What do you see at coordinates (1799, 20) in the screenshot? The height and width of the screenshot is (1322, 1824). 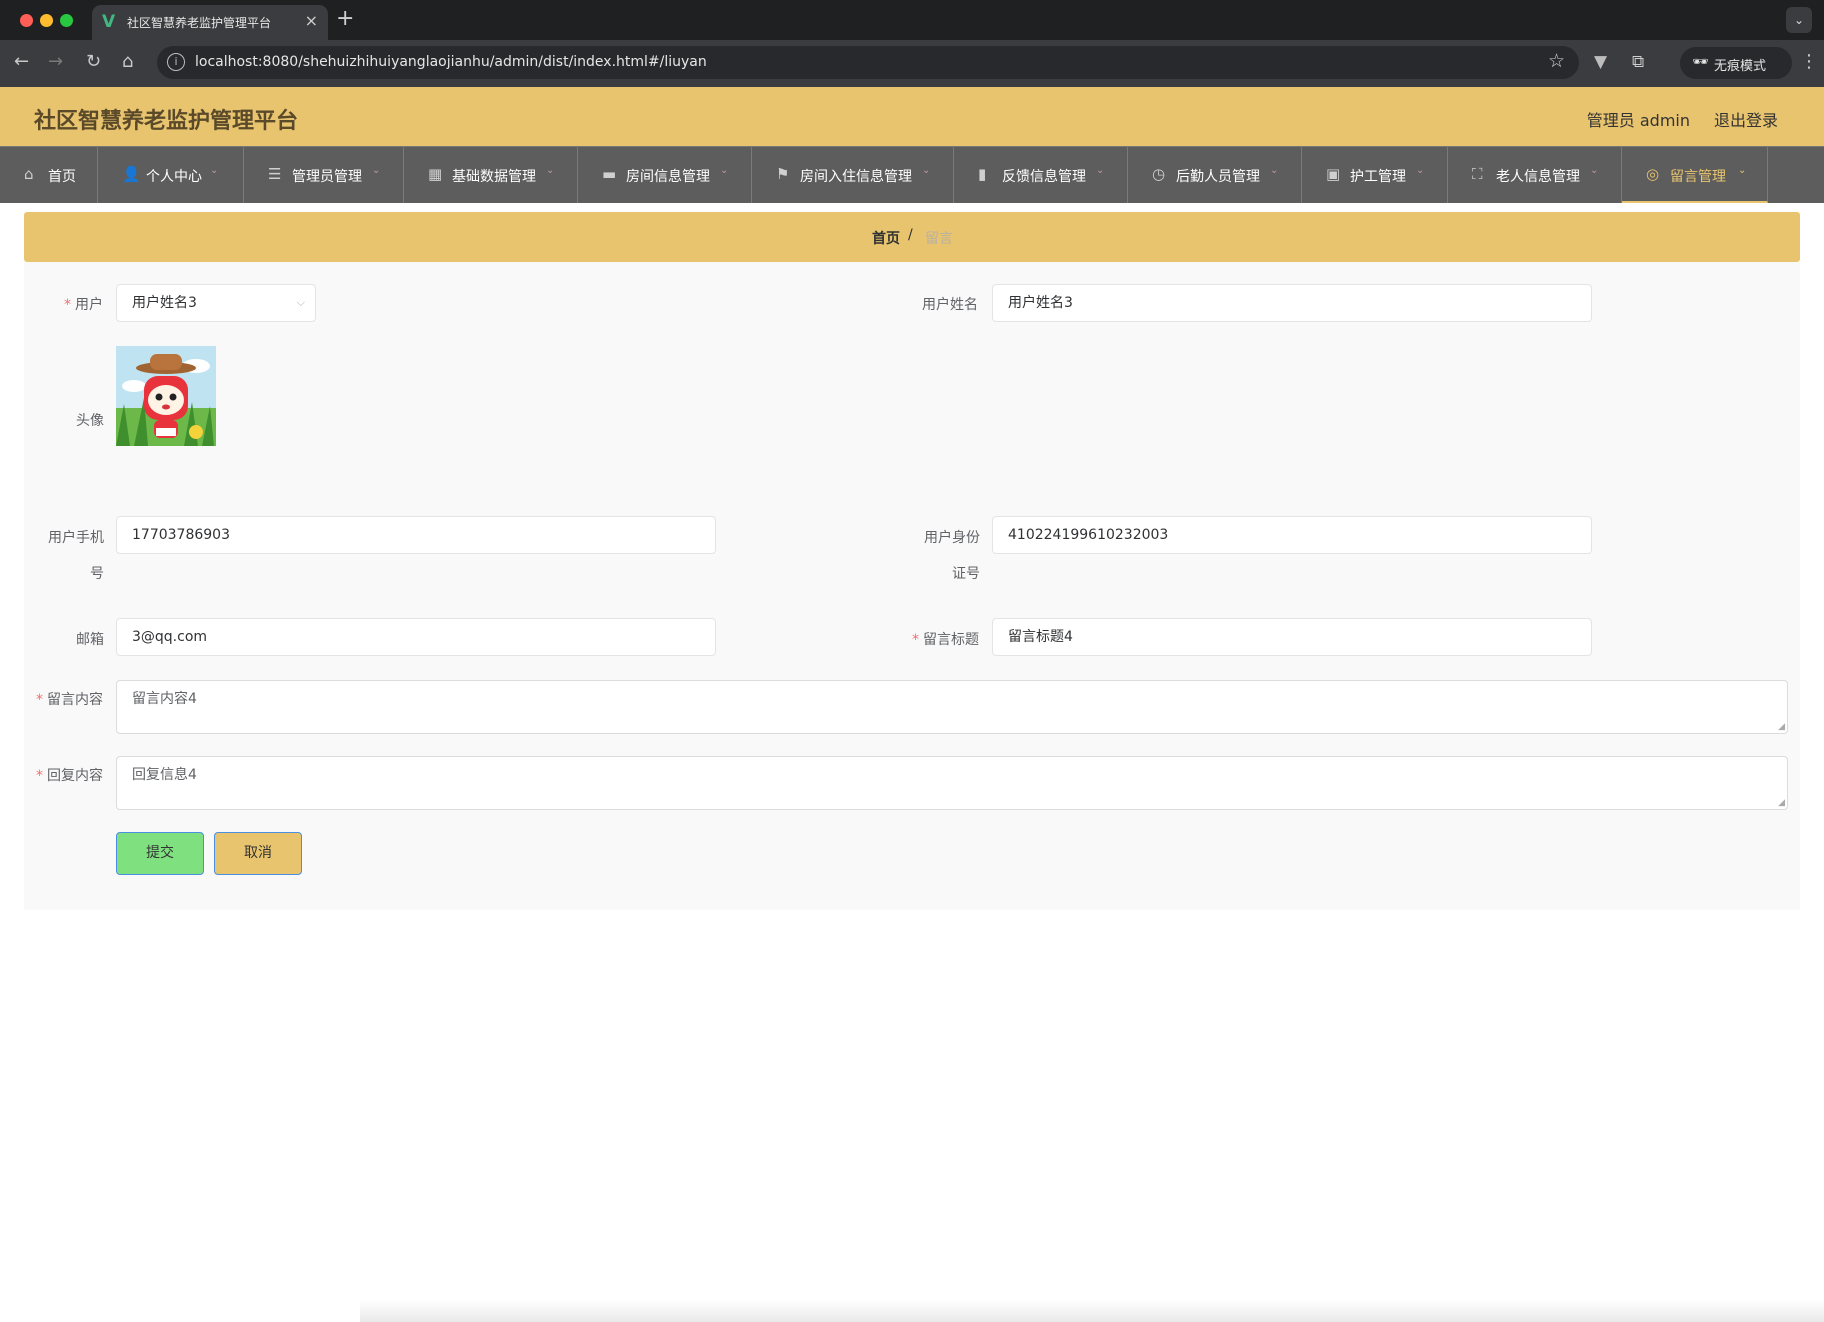 I see `tab-search-chevron-icon: ⌄` at bounding box center [1799, 20].